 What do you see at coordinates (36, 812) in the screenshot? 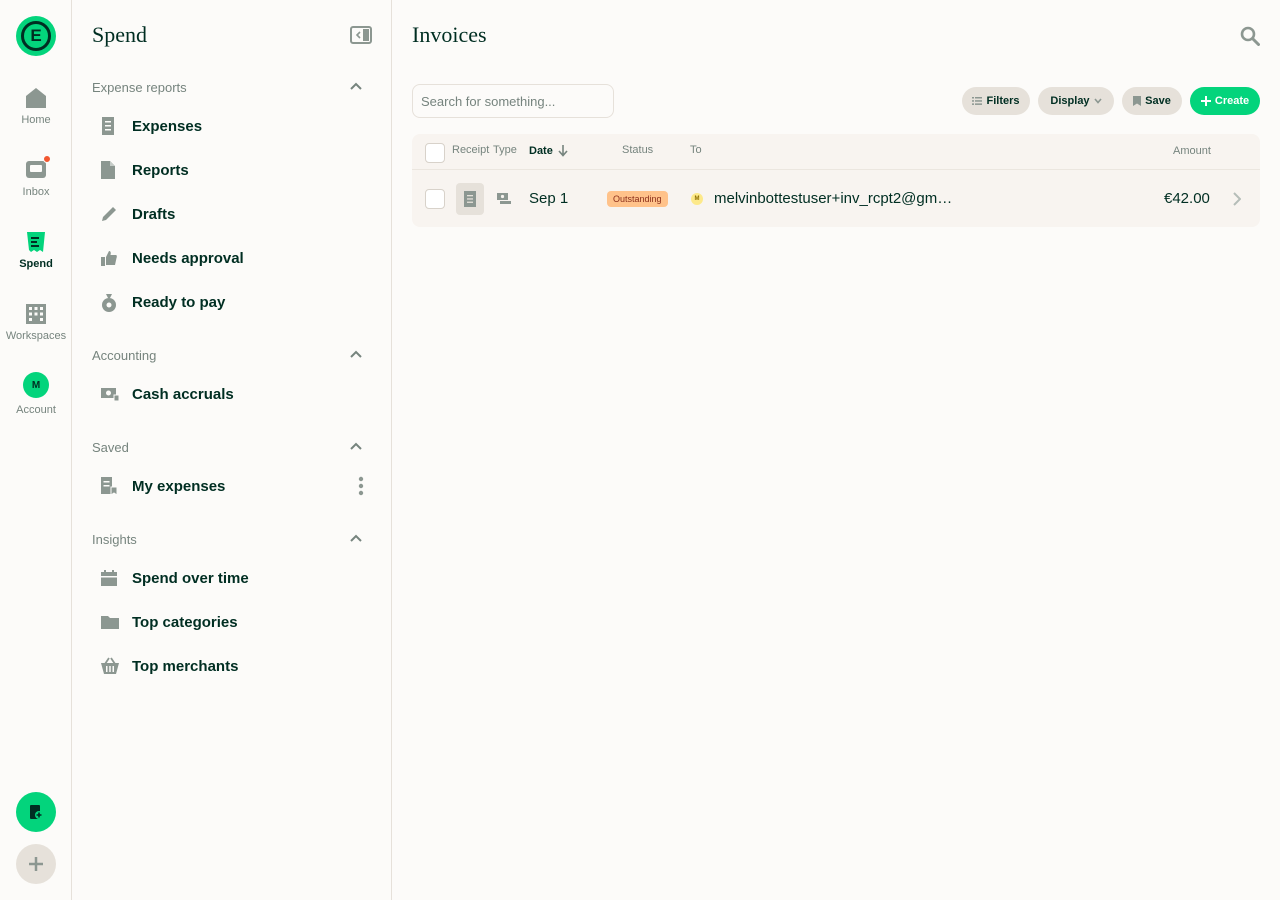
I see `quick-action-button` at bounding box center [36, 812].